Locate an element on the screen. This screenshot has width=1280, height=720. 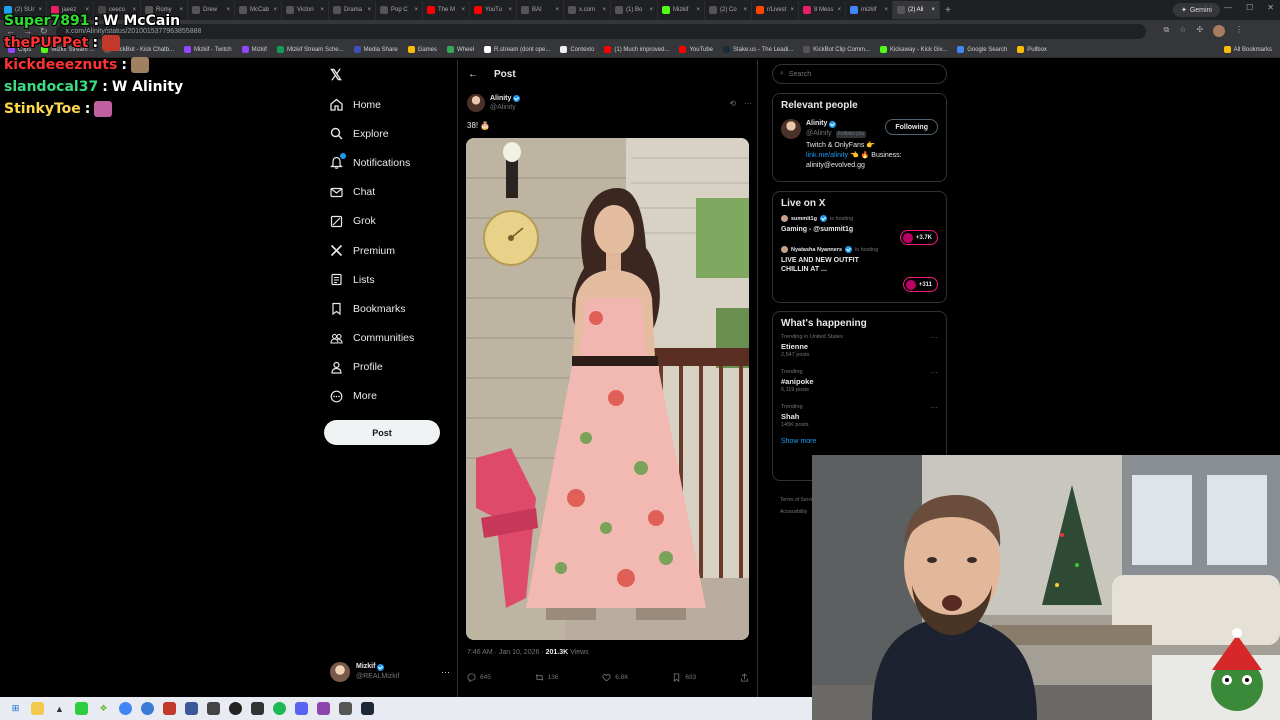
windows-start-icon: ⊞ is located at coordinates (15, 708).